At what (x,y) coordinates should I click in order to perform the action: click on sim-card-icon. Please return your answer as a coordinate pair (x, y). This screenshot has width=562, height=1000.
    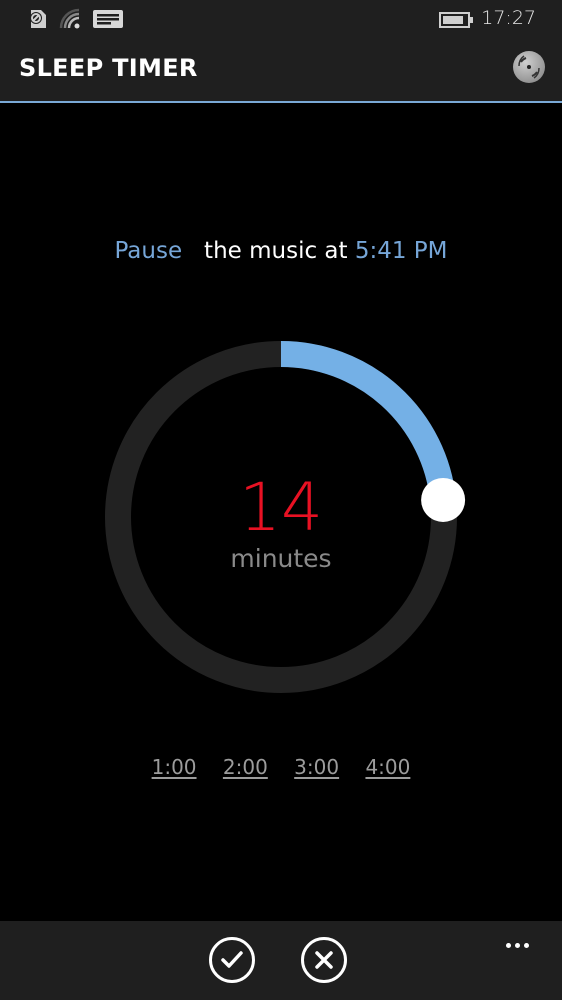
    Looking at the image, I should click on (38, 19).